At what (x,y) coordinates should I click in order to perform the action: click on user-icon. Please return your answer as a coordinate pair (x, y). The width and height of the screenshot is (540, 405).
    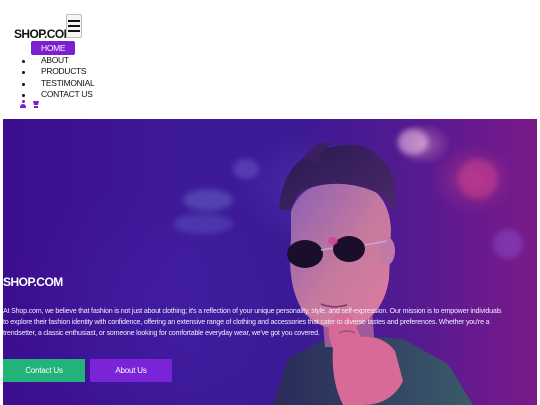
    Looking at the image, I should click on (23, 104).